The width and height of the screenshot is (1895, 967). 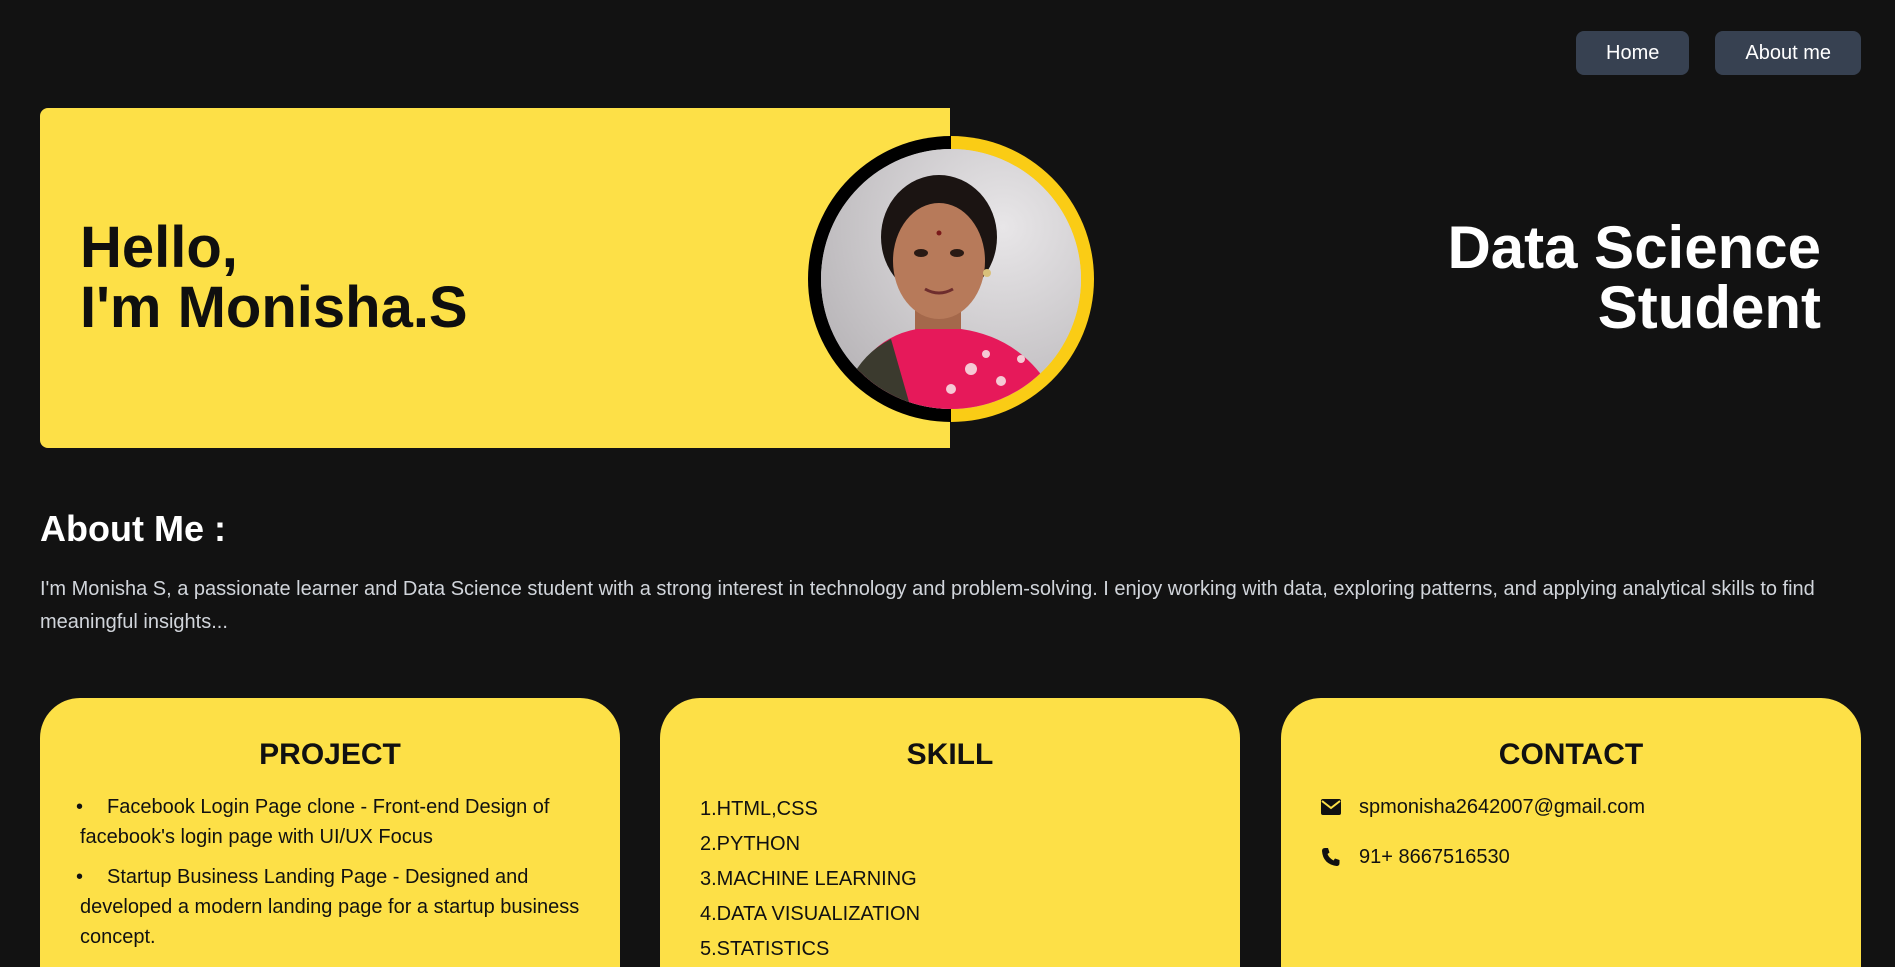 What do you see at coordinates (1502, 807) in the screenshot?
I see `email-link: spmonisha2642007@gmail.com` at bounding box center [1502, 807].